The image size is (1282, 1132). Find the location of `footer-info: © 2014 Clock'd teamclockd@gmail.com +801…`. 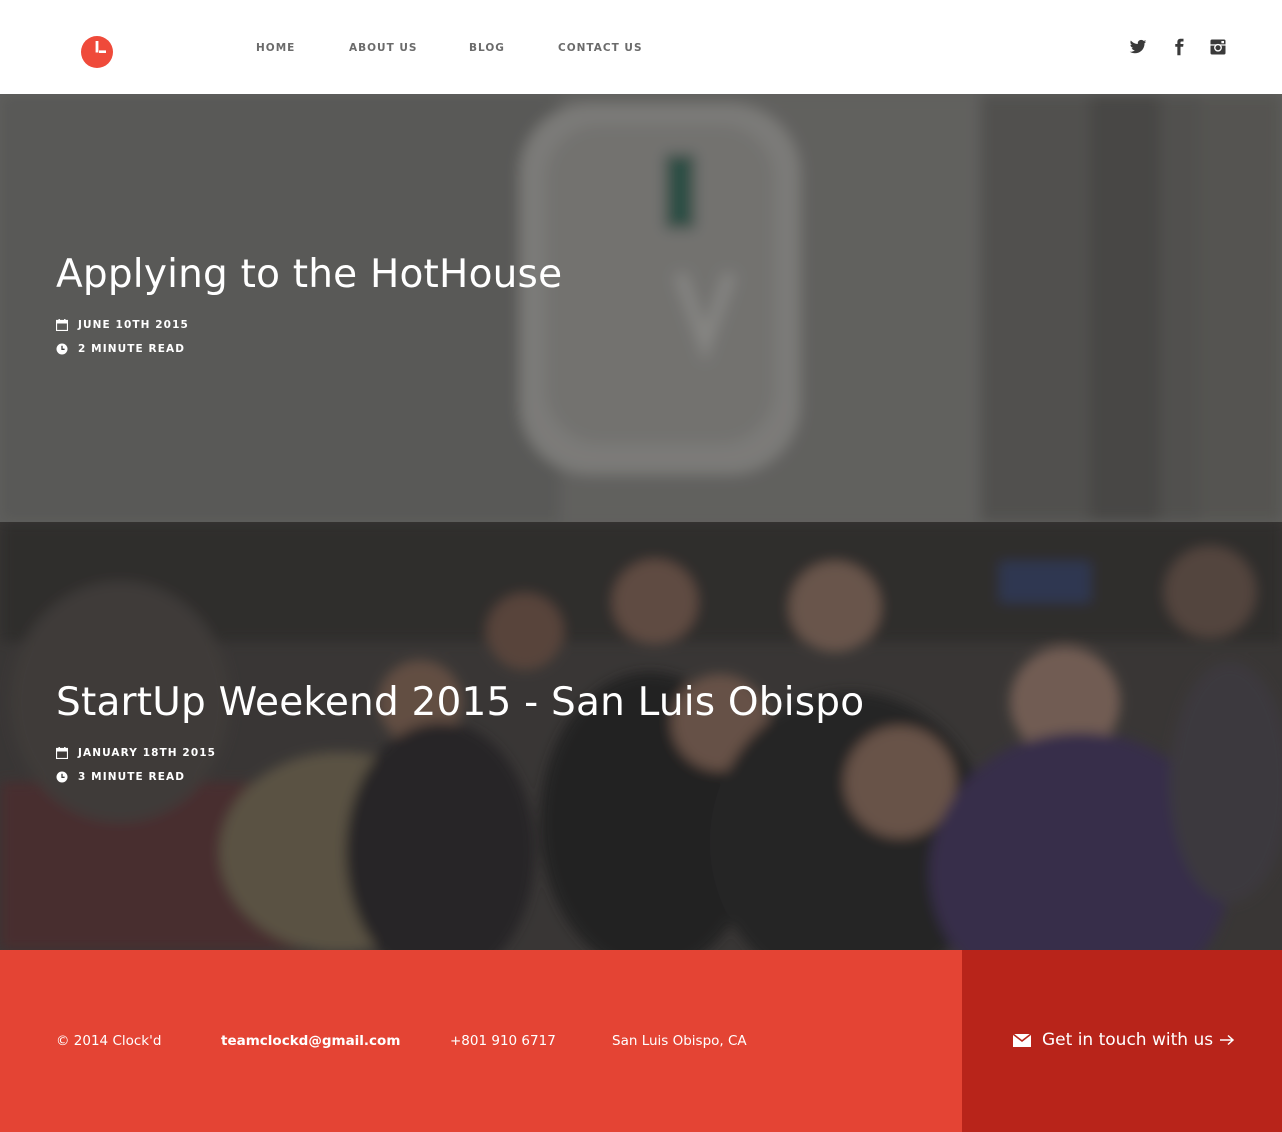

footer-info: © 2014 Clock'd teamclockd@gmail.com +801… is located at coordinates (481, 1041).